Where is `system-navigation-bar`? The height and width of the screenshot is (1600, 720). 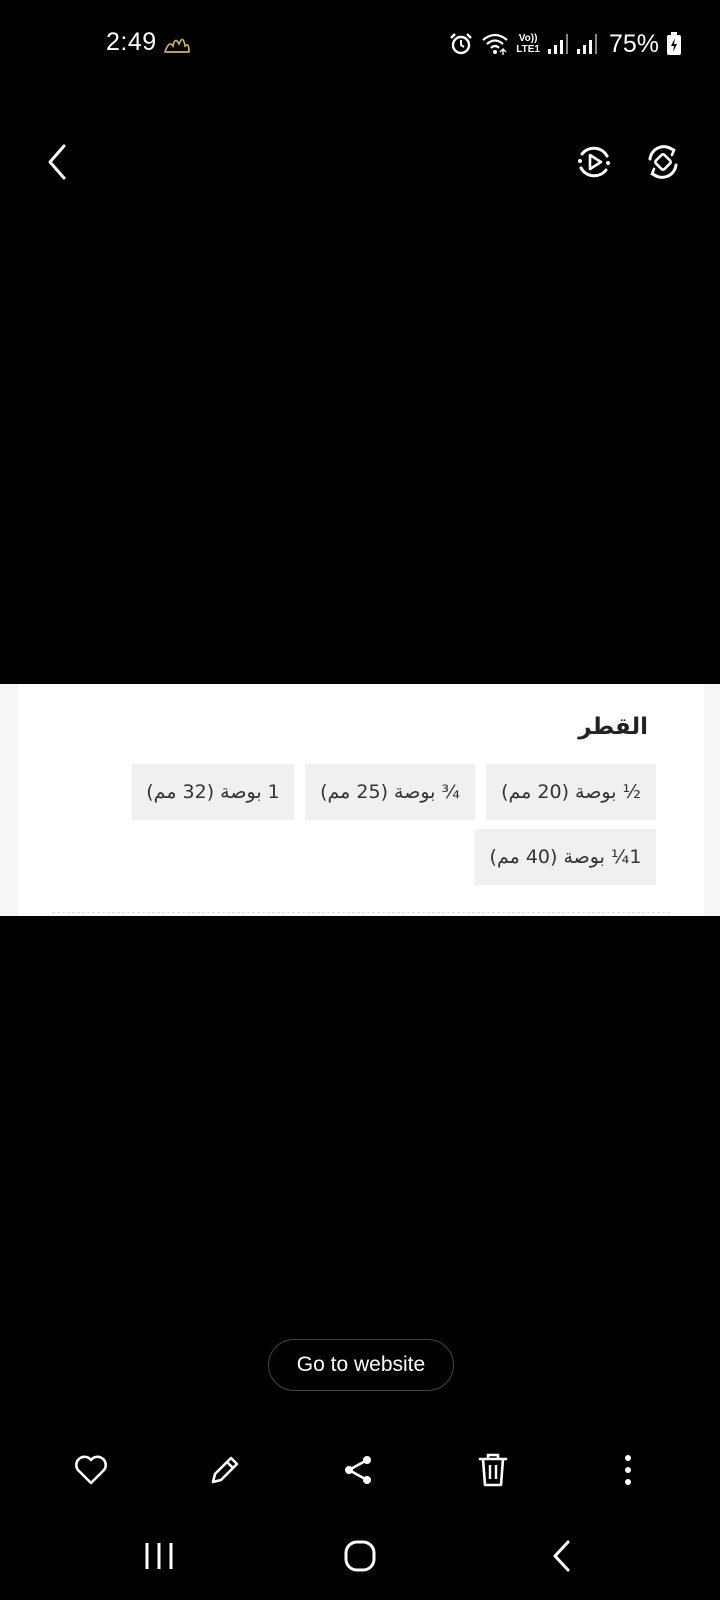 system-navigation-bar is located at coordinates (360, 1556).